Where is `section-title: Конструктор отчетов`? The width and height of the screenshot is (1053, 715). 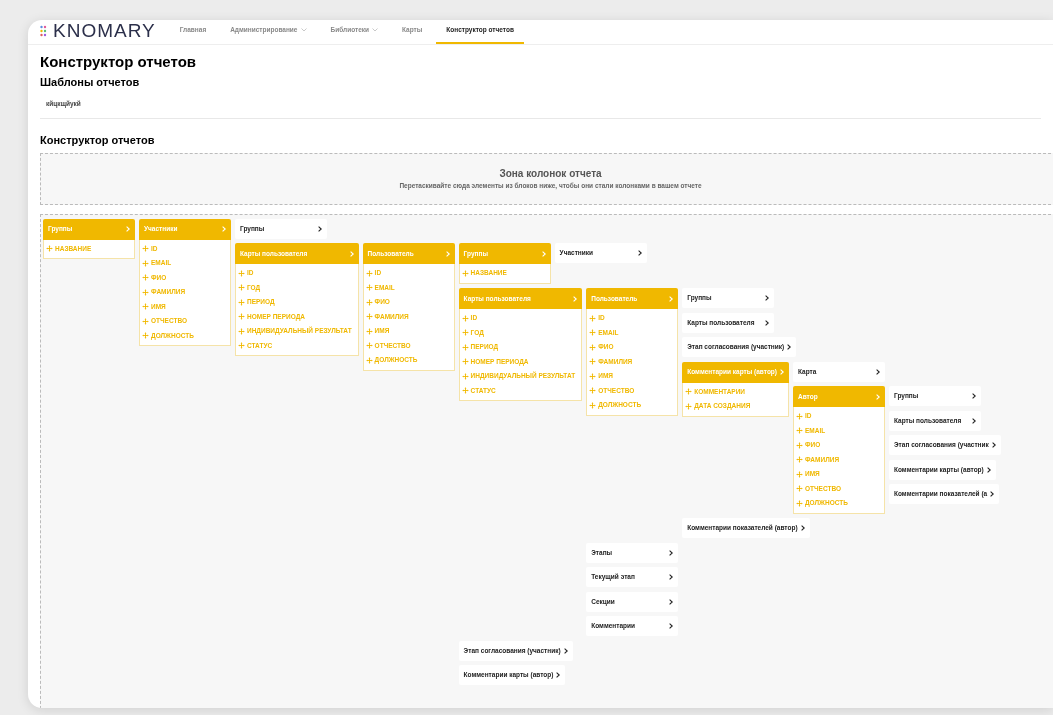 section-title: Конструктор отчетов is located at coordinates (98, 140).